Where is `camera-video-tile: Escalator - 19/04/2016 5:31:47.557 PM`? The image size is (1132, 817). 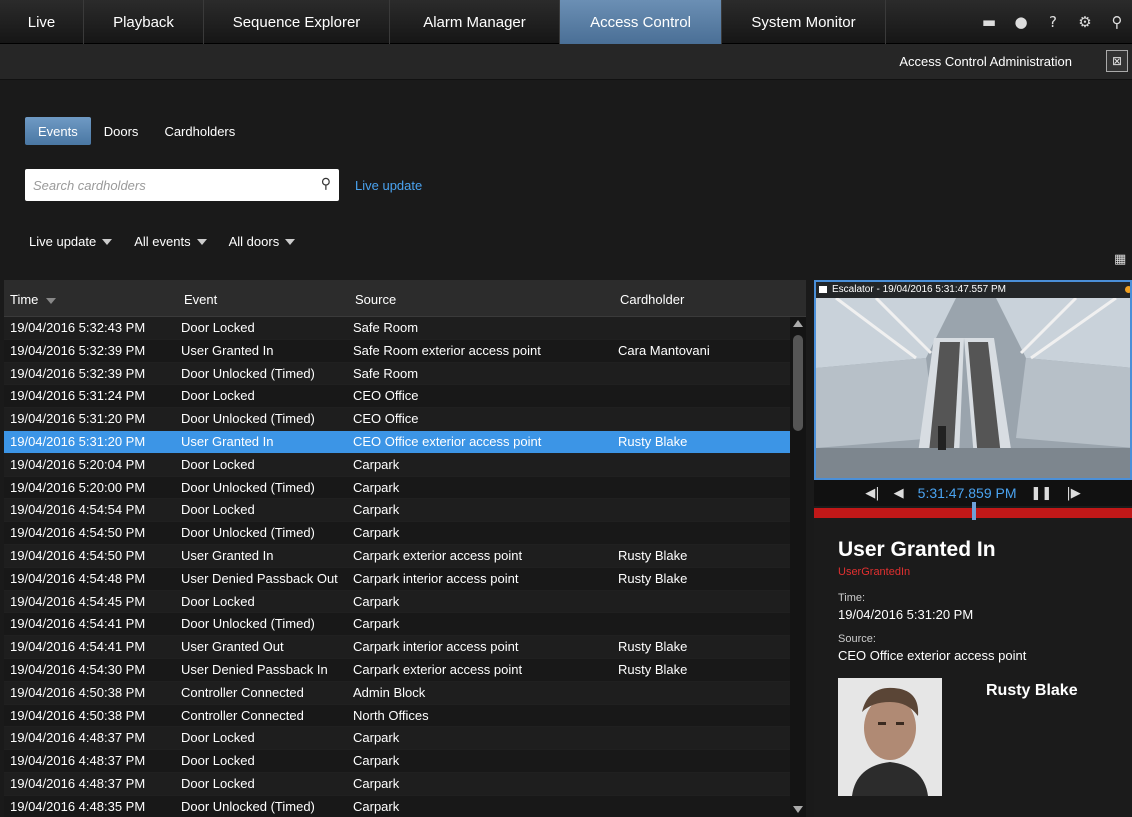
camera-video-tile: Escalator - 19/04/2016 5:31:47.557 PM is located at coordinates (973, 380).